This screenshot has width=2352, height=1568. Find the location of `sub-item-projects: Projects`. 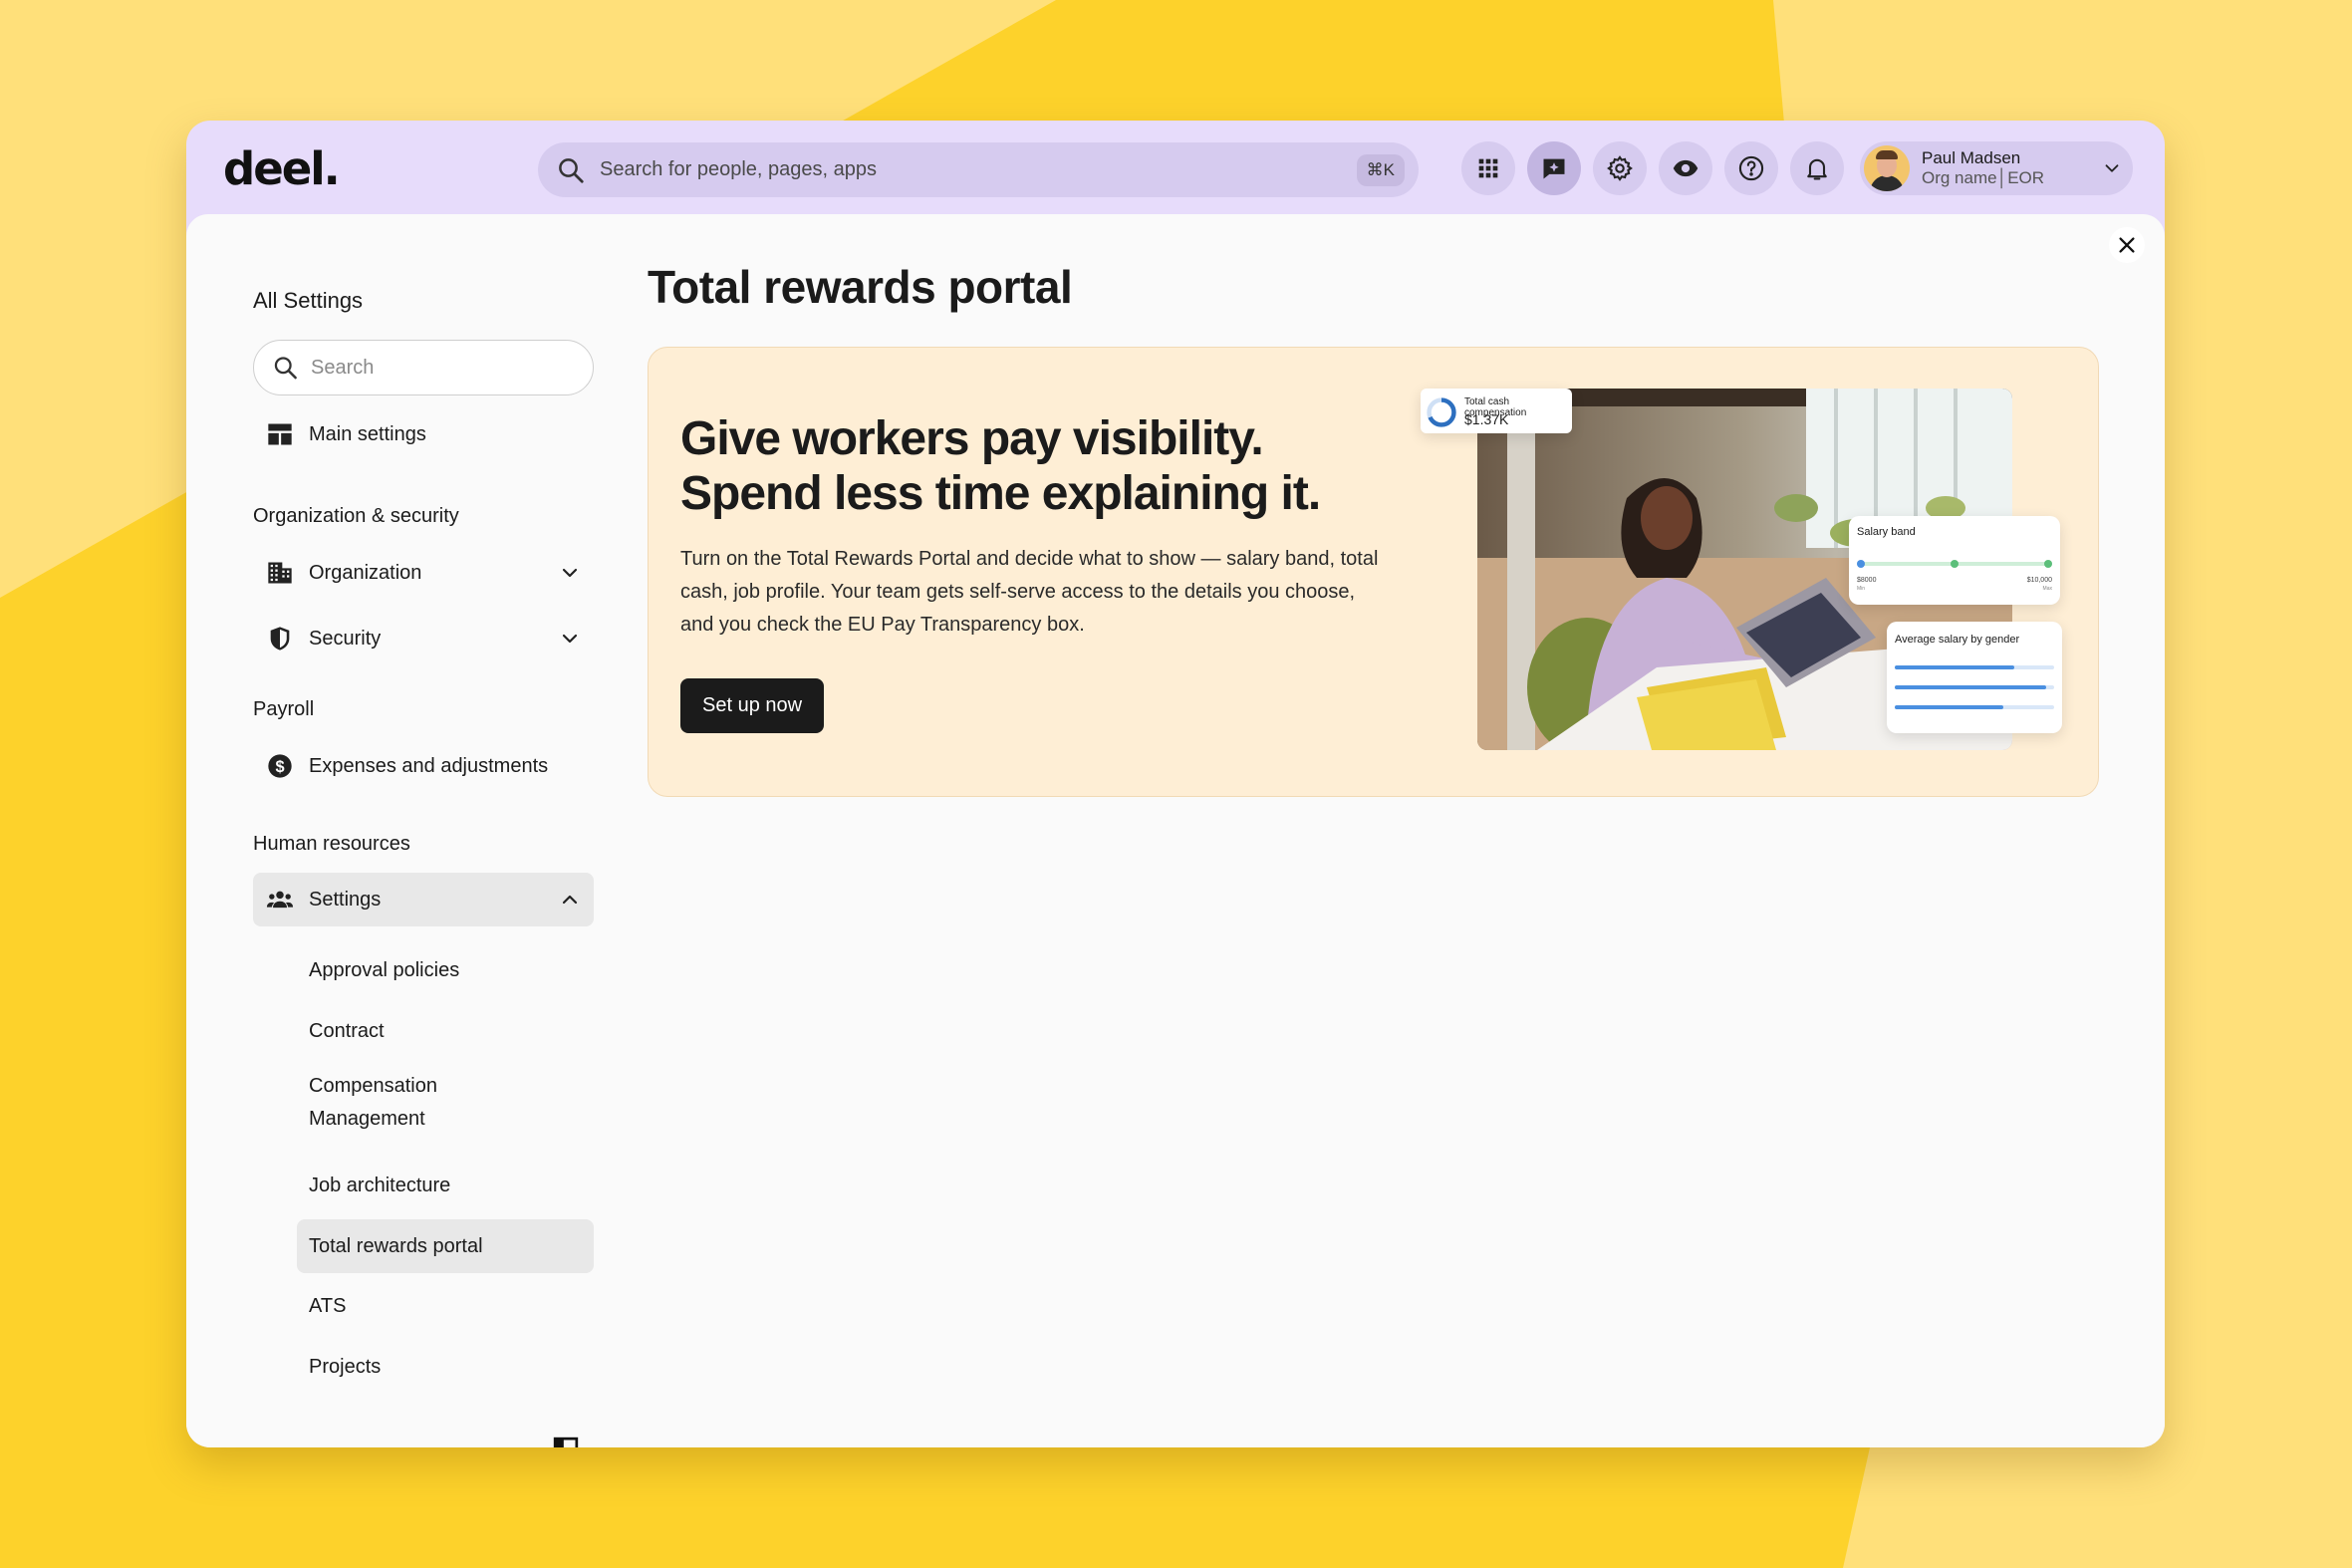

sub-item-projects: Projects is located at coordinates (445, 1367).